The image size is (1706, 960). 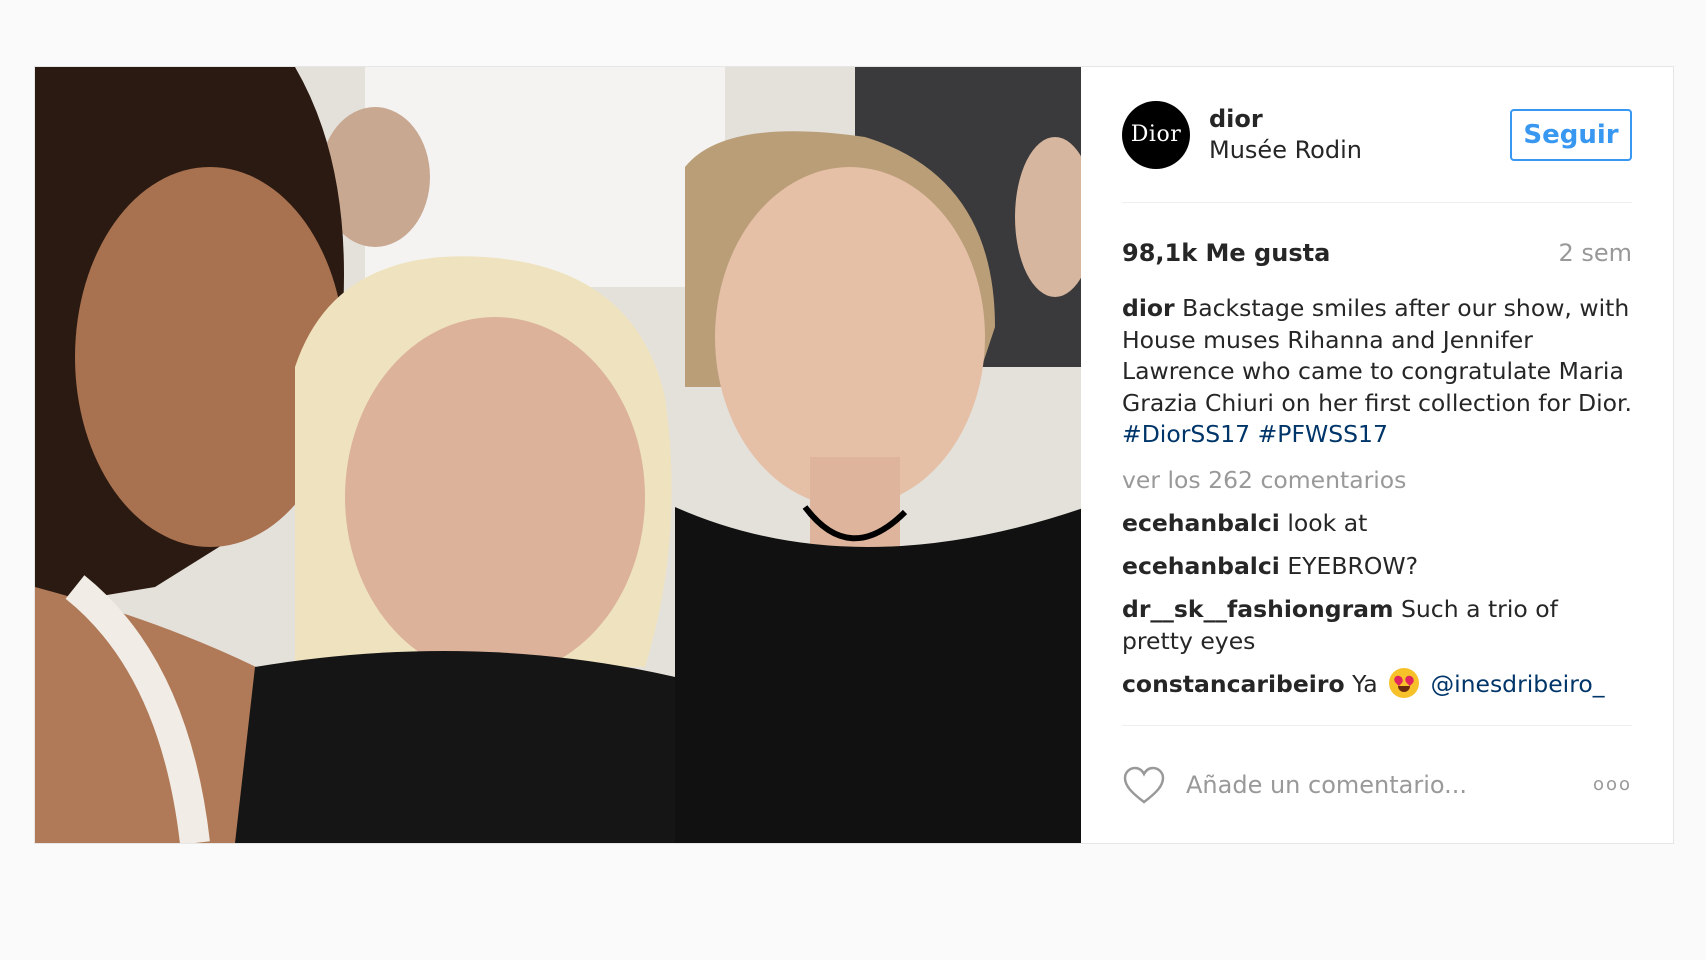 What do you see at coordinates (1404, 682) in the screenshot?
I see `heart-eyes-emoji-icon` at bounding box center [1404, 682].